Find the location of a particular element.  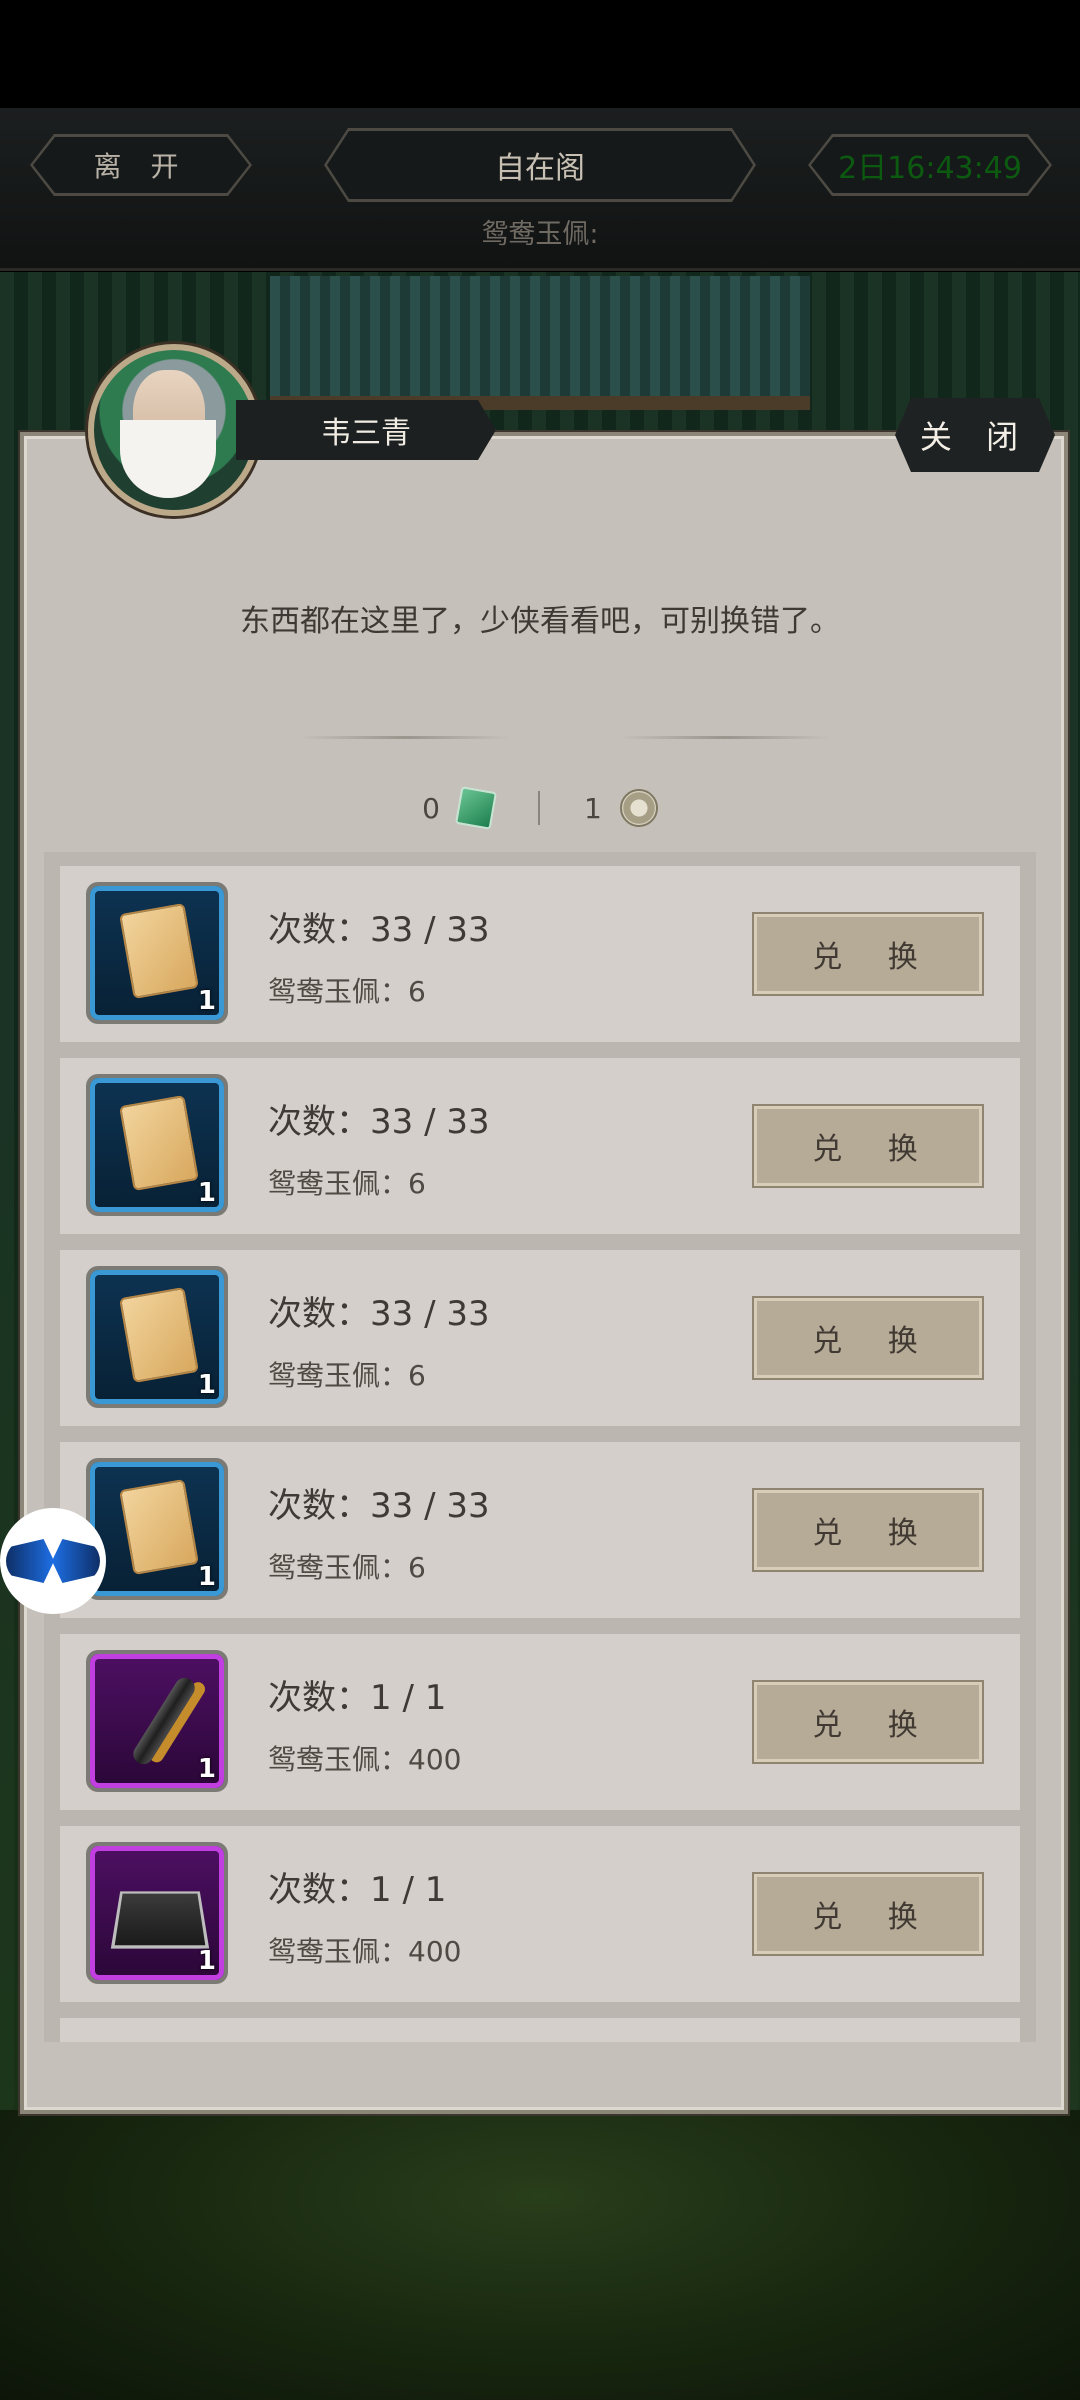

go-board-icon is located at coordinates (160, 1920).